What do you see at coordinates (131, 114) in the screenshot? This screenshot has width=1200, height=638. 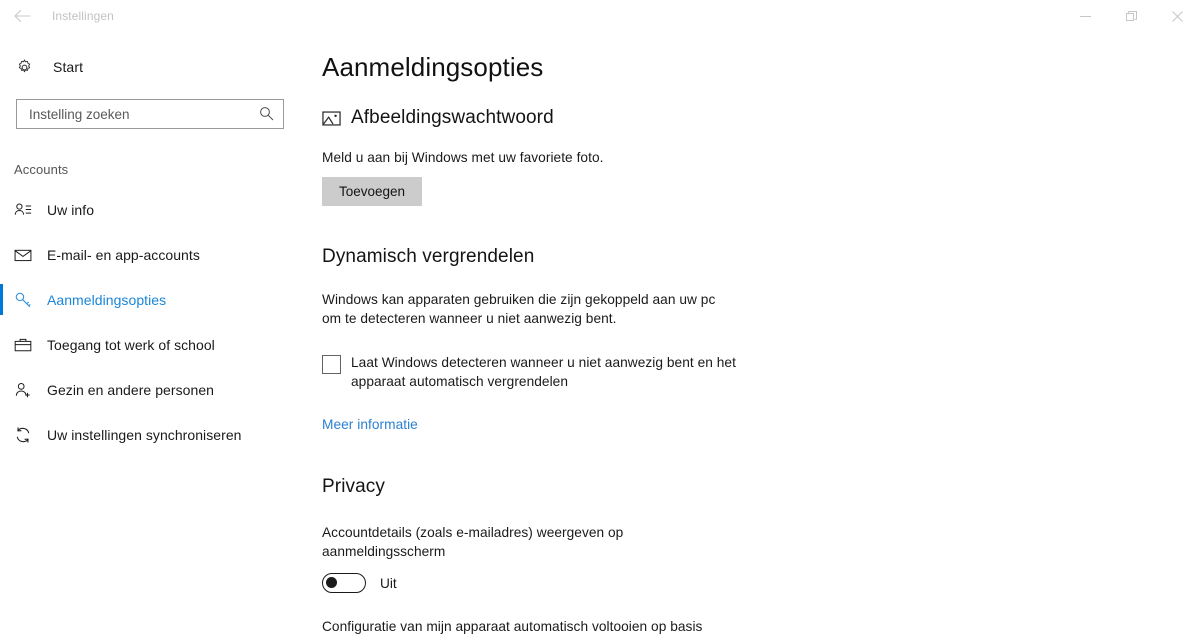 I see `search-input` at bounding box center [131, 114].